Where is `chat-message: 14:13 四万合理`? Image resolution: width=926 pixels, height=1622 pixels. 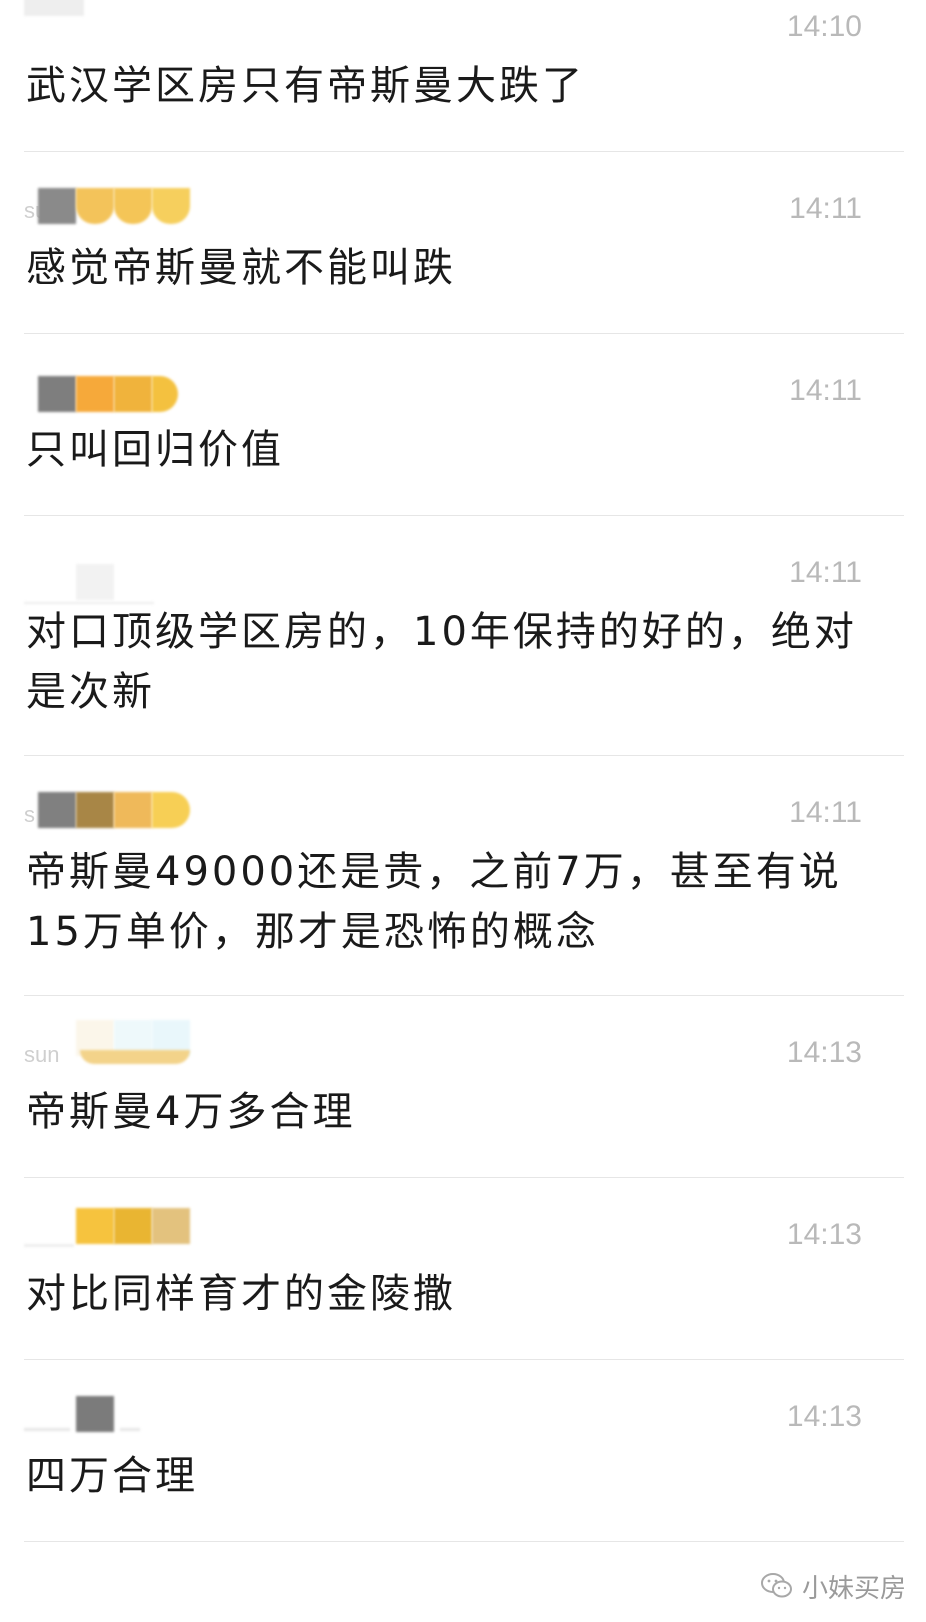 chat-message: 14:13 四万合理 is located at coordinates (463, 1451).